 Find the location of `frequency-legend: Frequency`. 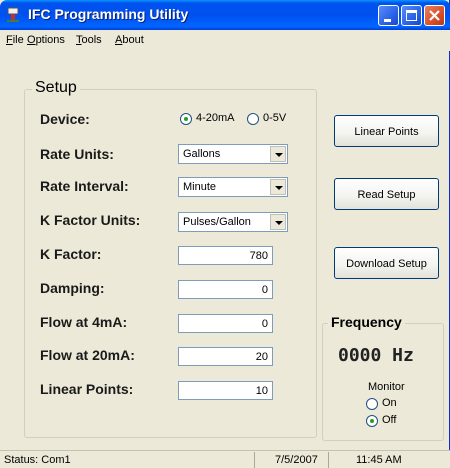

frequency-legend: Frequency is located at coordinates (366, 322).